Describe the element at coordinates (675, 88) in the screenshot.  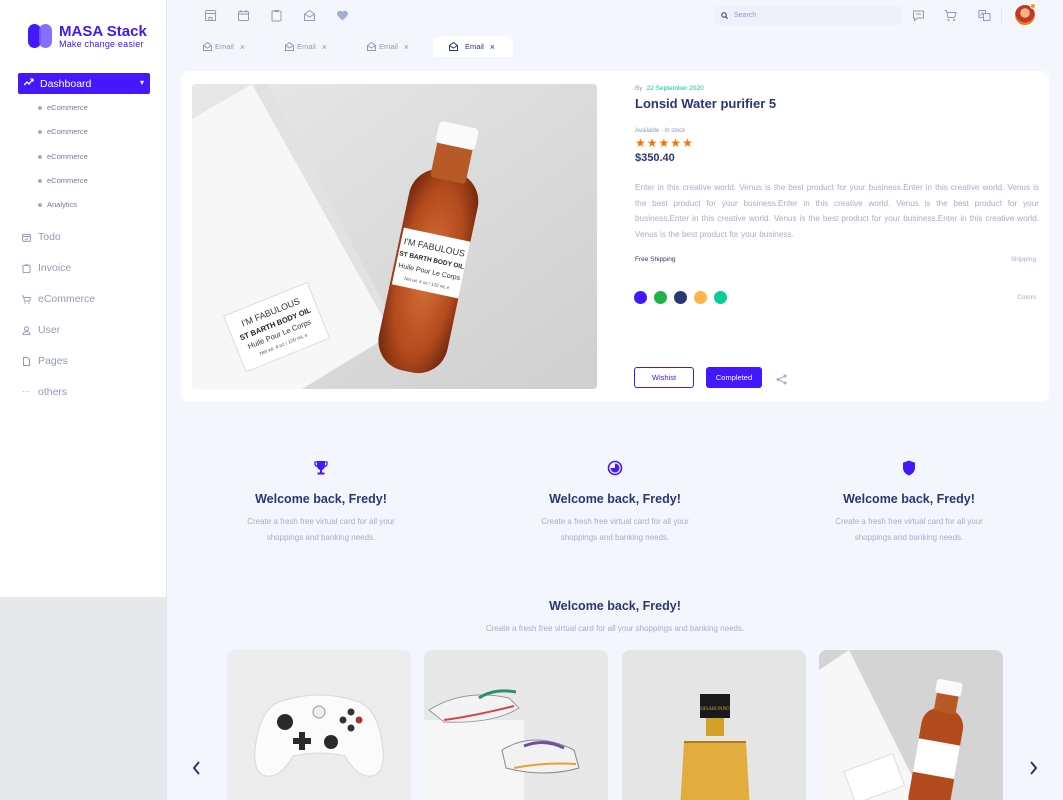
I see `product-date: 22 September 2020` at that location.